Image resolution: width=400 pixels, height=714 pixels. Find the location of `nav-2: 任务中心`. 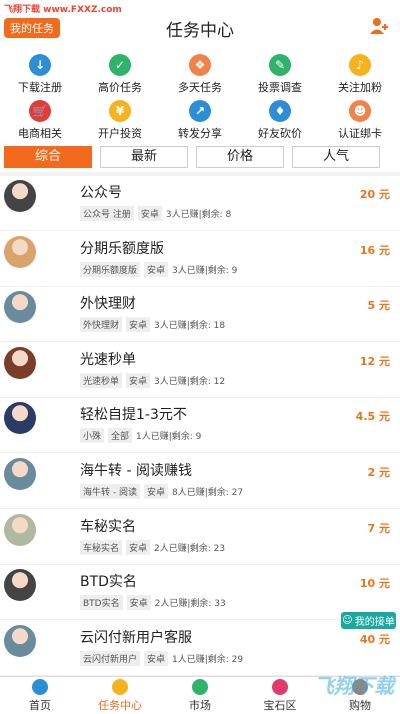

nav-2: 任务中心 is located at coordinates (120, 696).